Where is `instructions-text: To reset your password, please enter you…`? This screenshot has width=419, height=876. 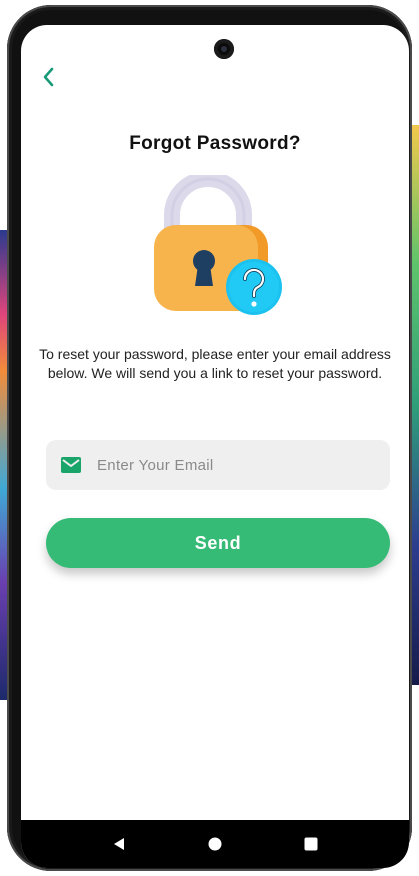 instructions-text: To reset your password, please enter you… is located at coordinates (215, 363).